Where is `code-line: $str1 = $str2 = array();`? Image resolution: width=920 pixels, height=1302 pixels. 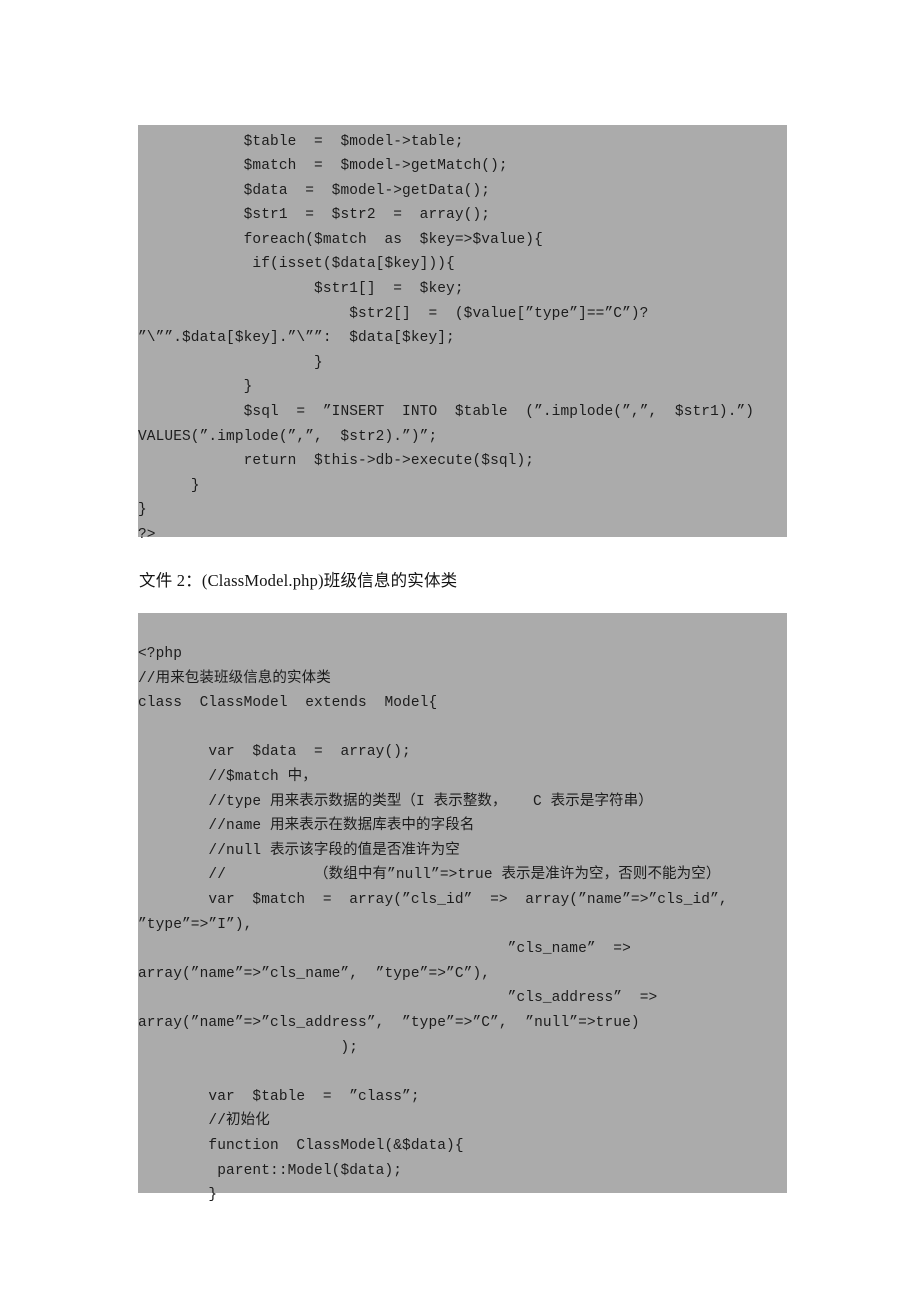 code-line: $str1 = $str2 = array(); is located at coordinates (314, 215).